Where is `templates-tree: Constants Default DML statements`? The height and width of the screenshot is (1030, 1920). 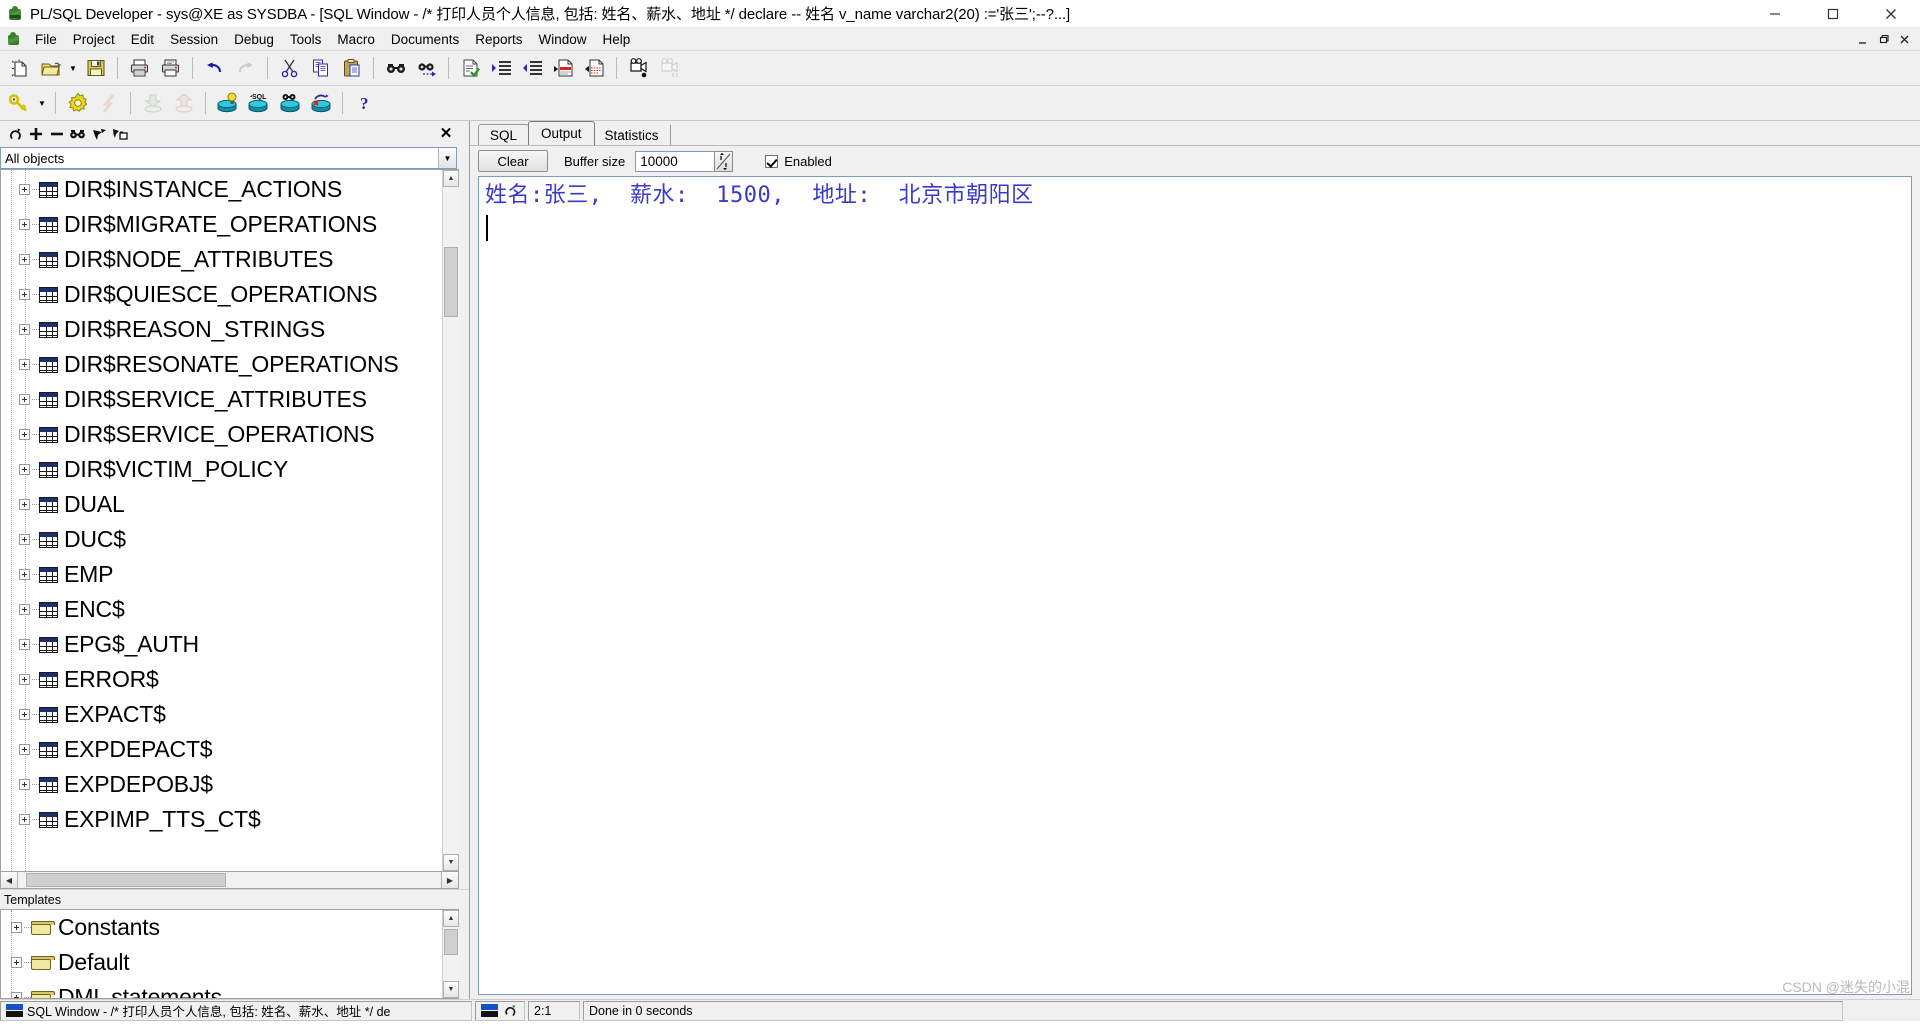
templates-tree: Constants Default DML statements is located at coordinates (221, 954).